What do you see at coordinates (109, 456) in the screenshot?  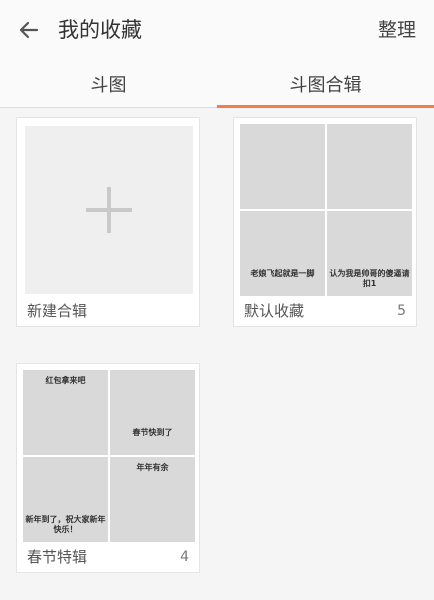 I see `thumbnail-grid: 红包拿来吧 春节快到了 新年到了，祝大家新年快乐！ 年年有余` at bounding box center [109, 456].